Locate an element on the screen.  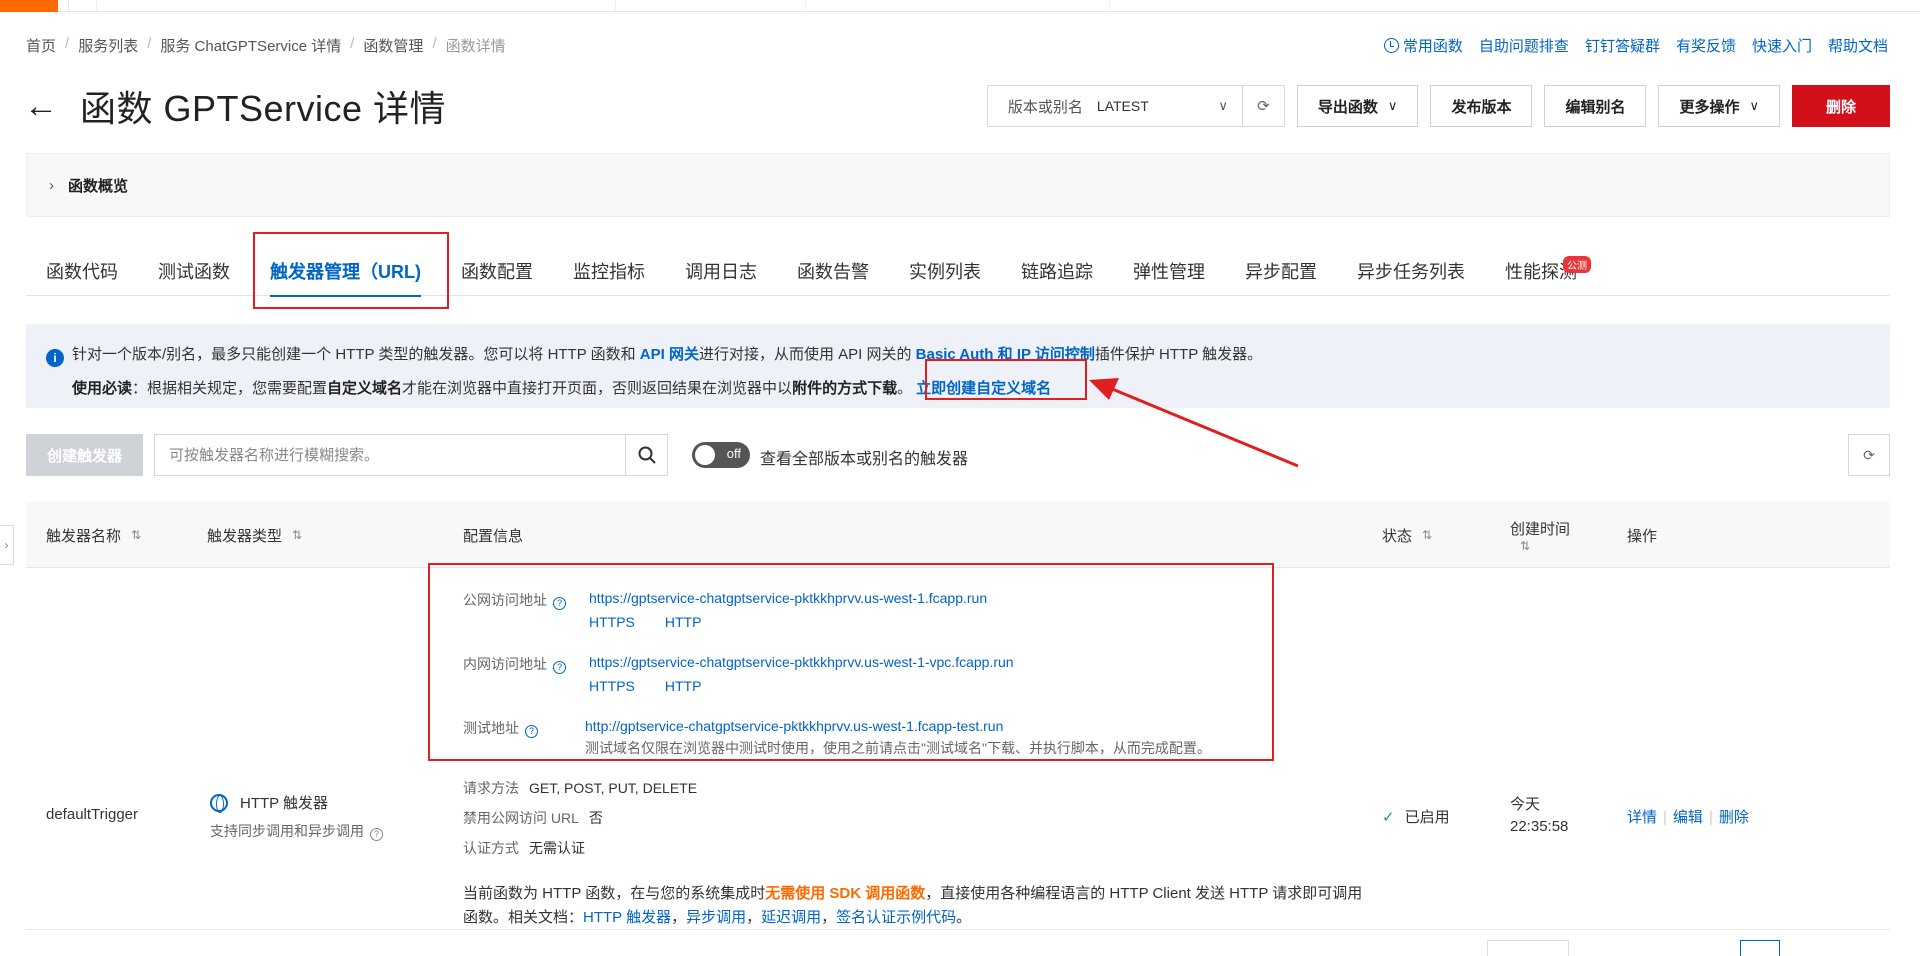
basic-auth-link: Basic Auth is located at coordinates (955, 354).